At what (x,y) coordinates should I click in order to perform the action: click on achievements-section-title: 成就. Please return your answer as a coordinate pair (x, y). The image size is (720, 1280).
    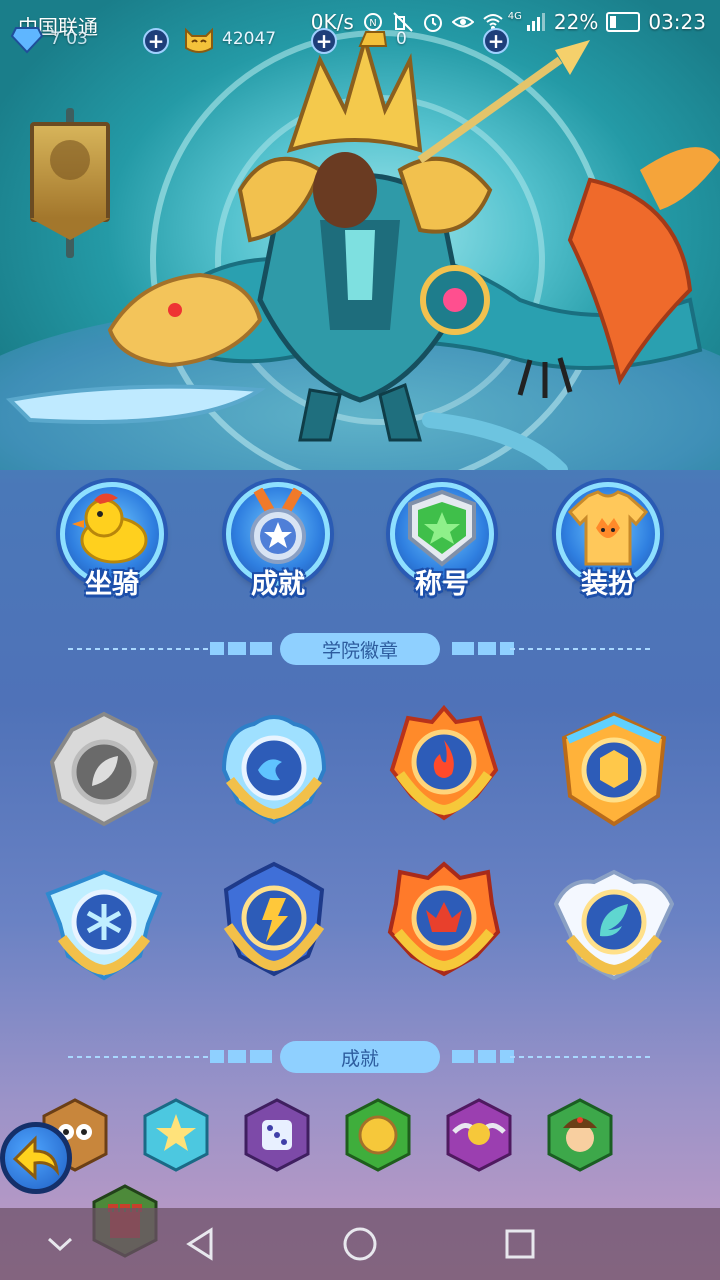
    Looking at the image, I should click on (360, 1057).